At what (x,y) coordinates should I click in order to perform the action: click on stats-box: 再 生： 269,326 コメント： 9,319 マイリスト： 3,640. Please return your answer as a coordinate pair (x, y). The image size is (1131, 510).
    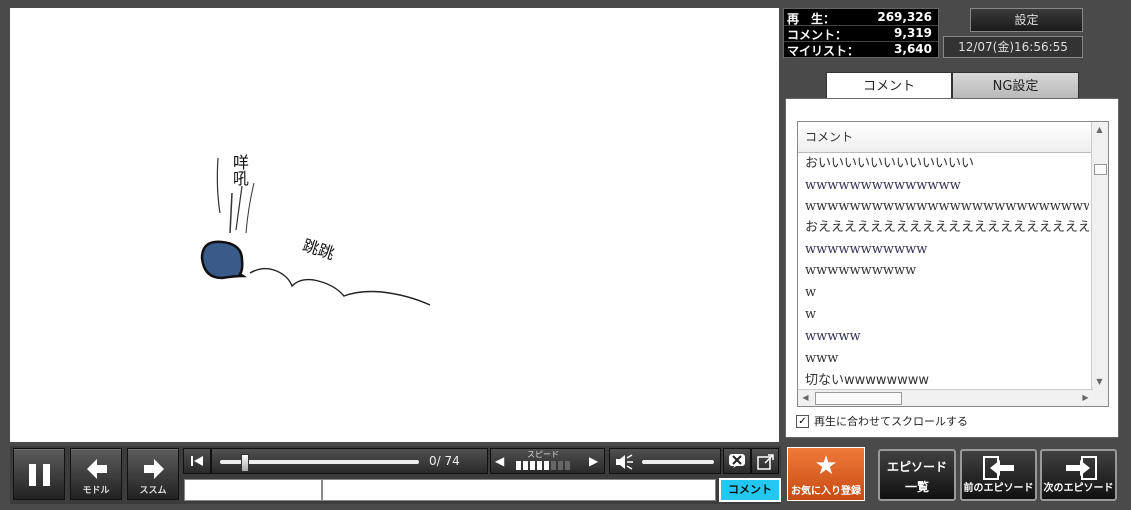
    Looking at the image, I should click on (861, 33).